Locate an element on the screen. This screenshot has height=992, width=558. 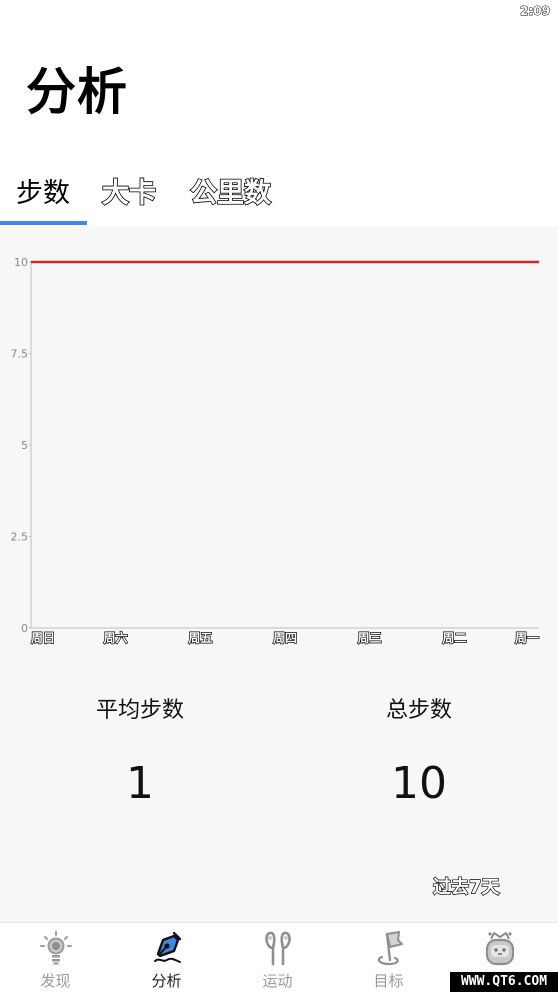
nav-label-discover: 发现 is located at coordinates (55, 981).